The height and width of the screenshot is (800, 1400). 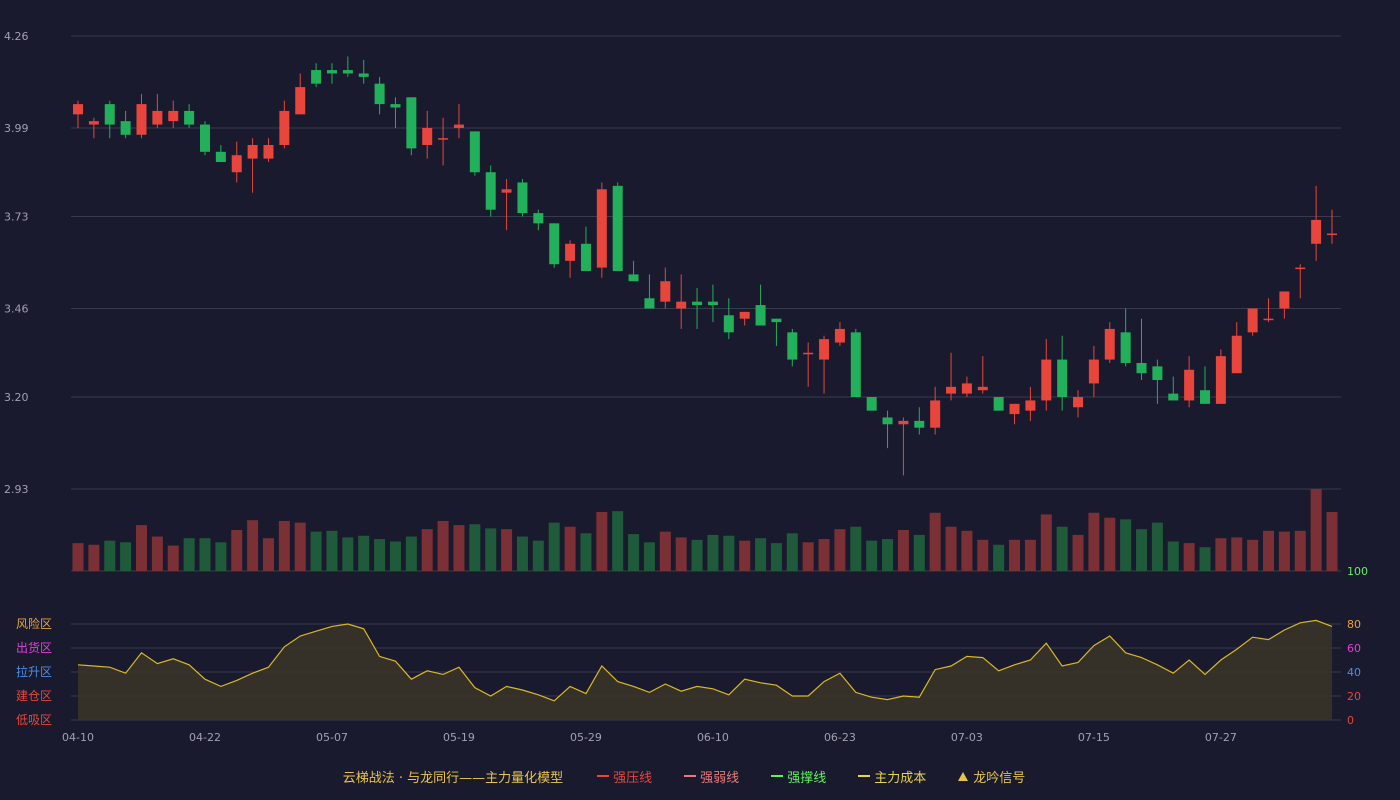 I want to click on oscillator-tick-label: 100, so click(x=1357, y=571).